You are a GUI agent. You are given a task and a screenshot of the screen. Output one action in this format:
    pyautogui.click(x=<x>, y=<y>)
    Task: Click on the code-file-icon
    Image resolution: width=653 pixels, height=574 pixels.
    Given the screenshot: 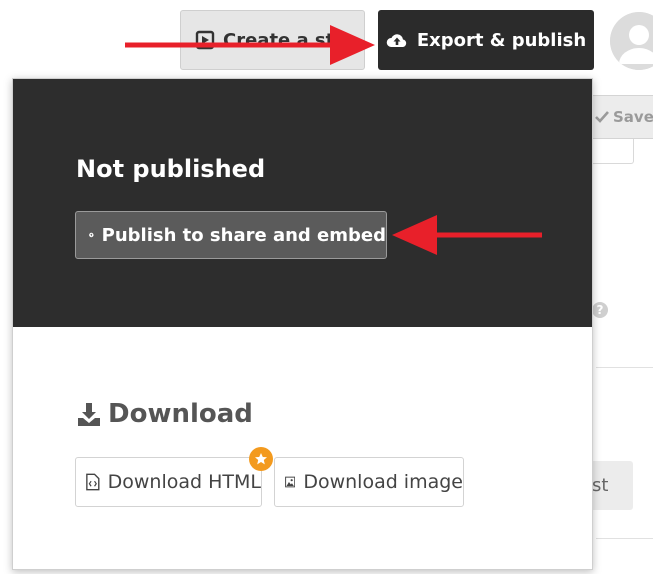 What is the action you would take?
    pyautogui.click(x=93, y=482)
    